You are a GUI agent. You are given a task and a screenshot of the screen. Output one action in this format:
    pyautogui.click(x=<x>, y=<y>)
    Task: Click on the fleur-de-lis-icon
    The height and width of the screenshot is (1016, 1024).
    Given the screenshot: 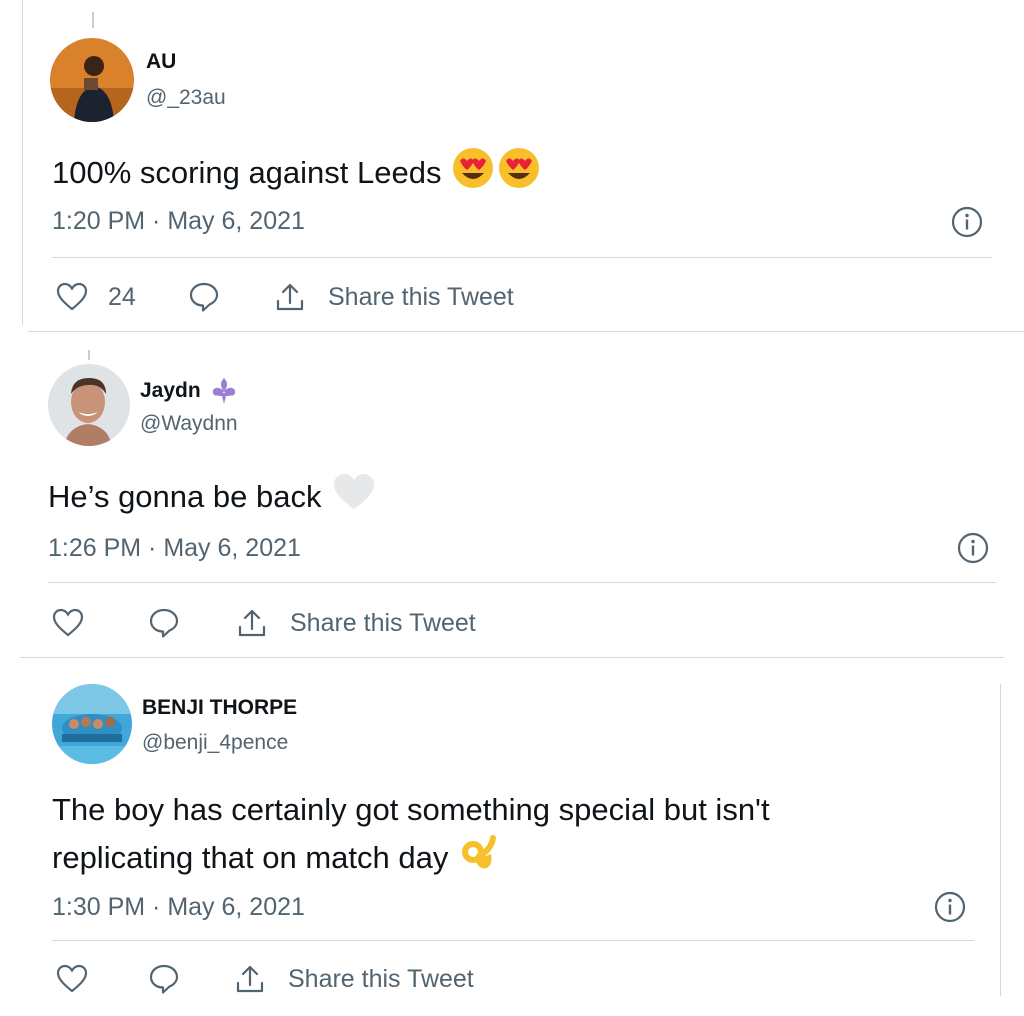 What is the action you would take?
    pyautogui.click(x=224, y=391)
    